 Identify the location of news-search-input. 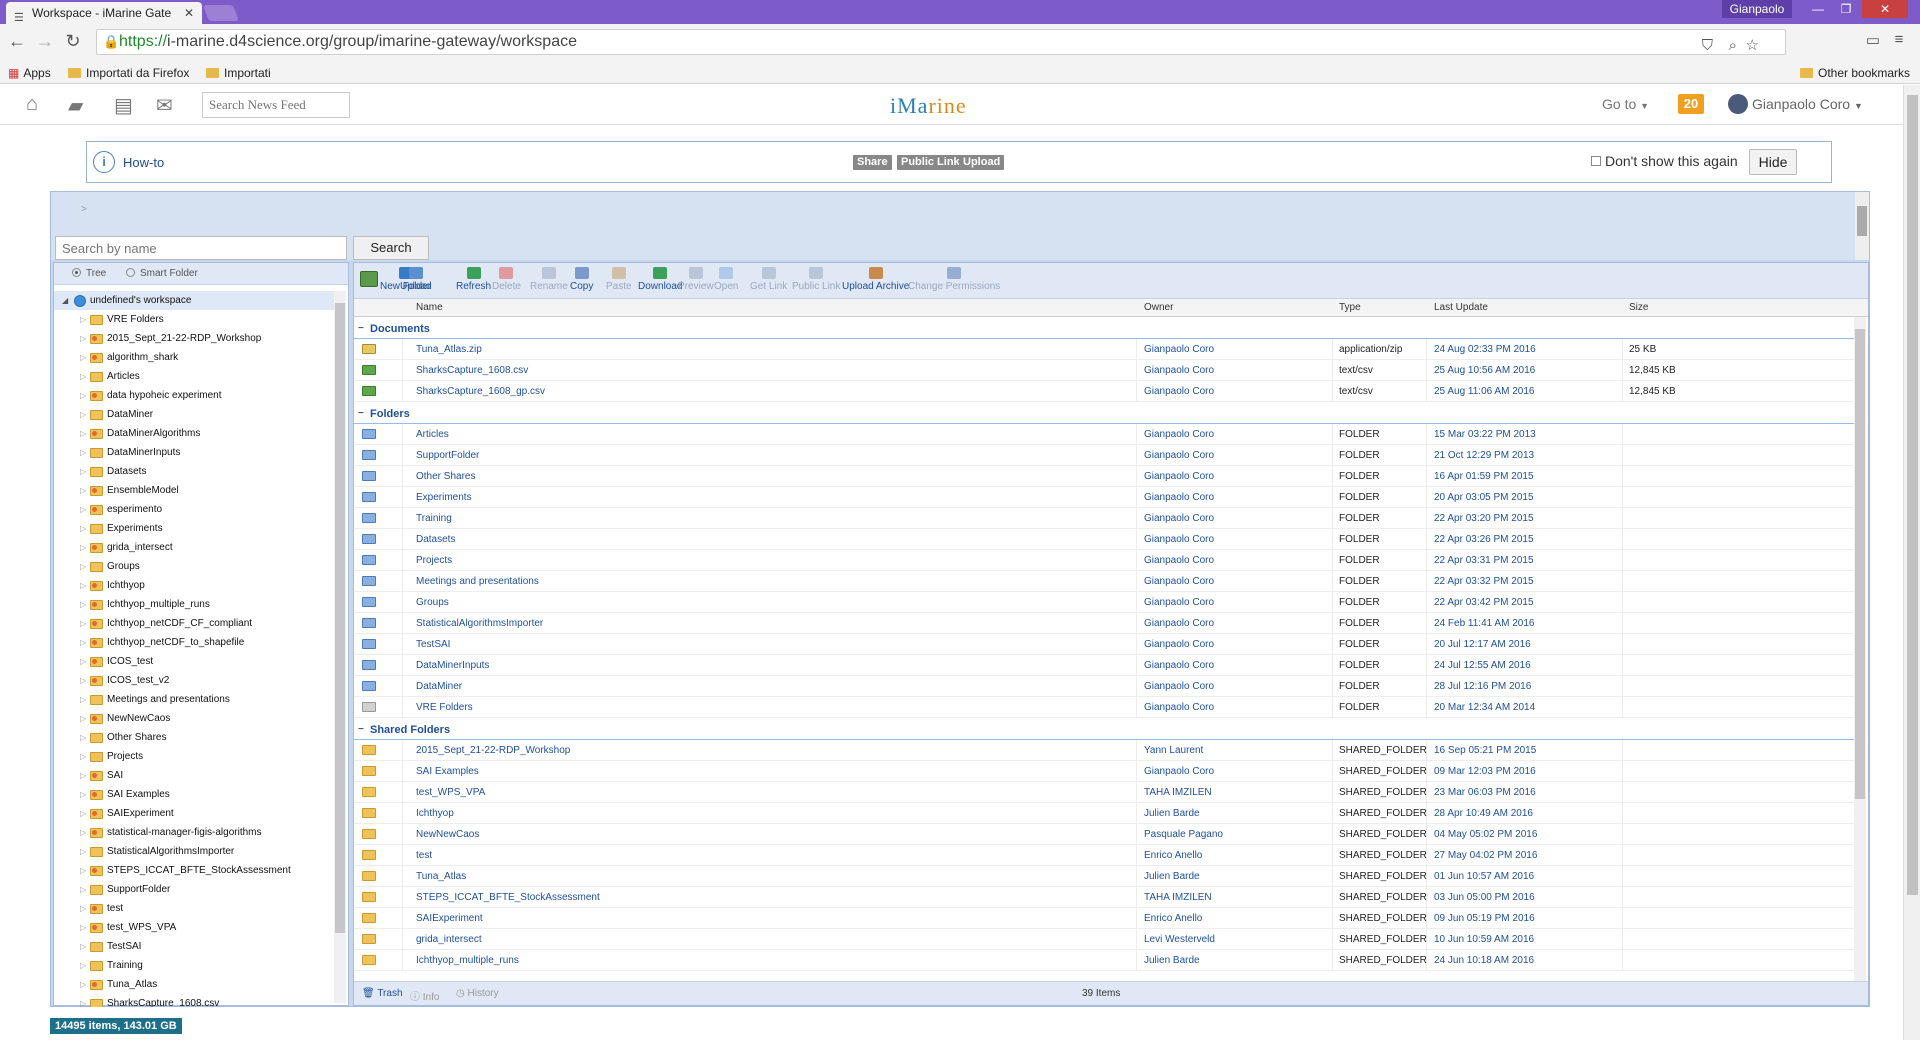
(276, 105).